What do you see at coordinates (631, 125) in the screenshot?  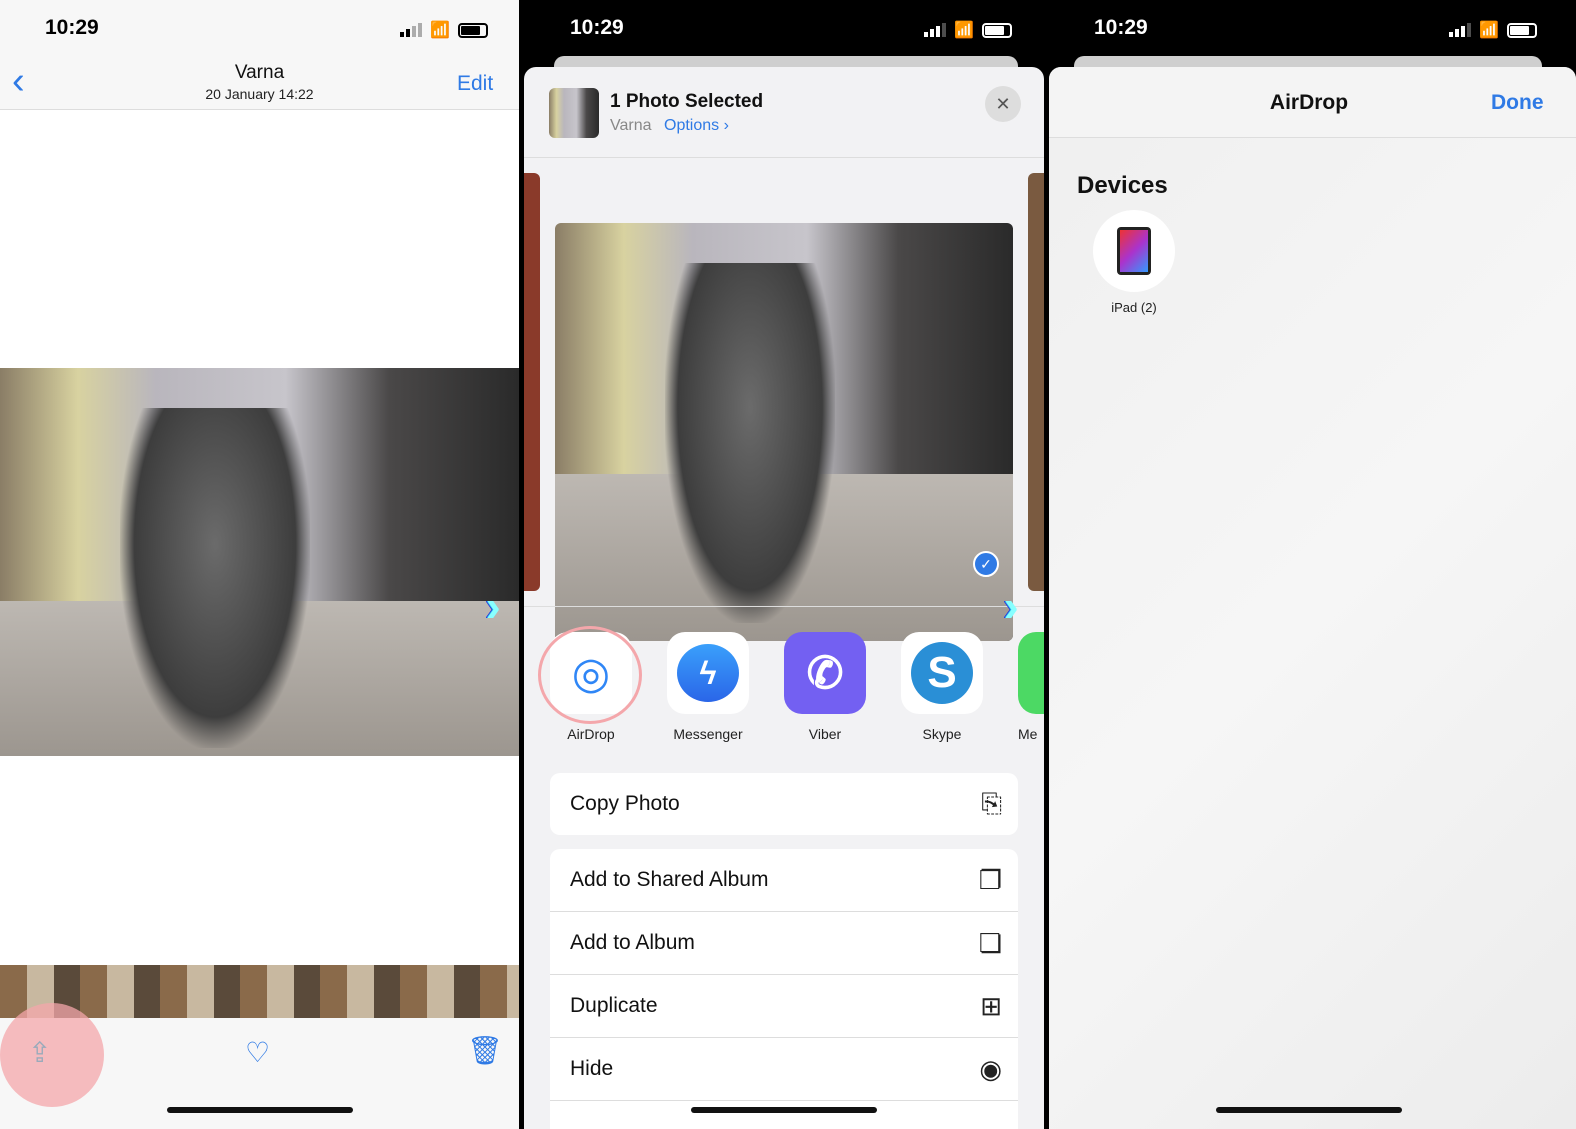 I see `location-label: Varna` at bounding box center [631, 125].